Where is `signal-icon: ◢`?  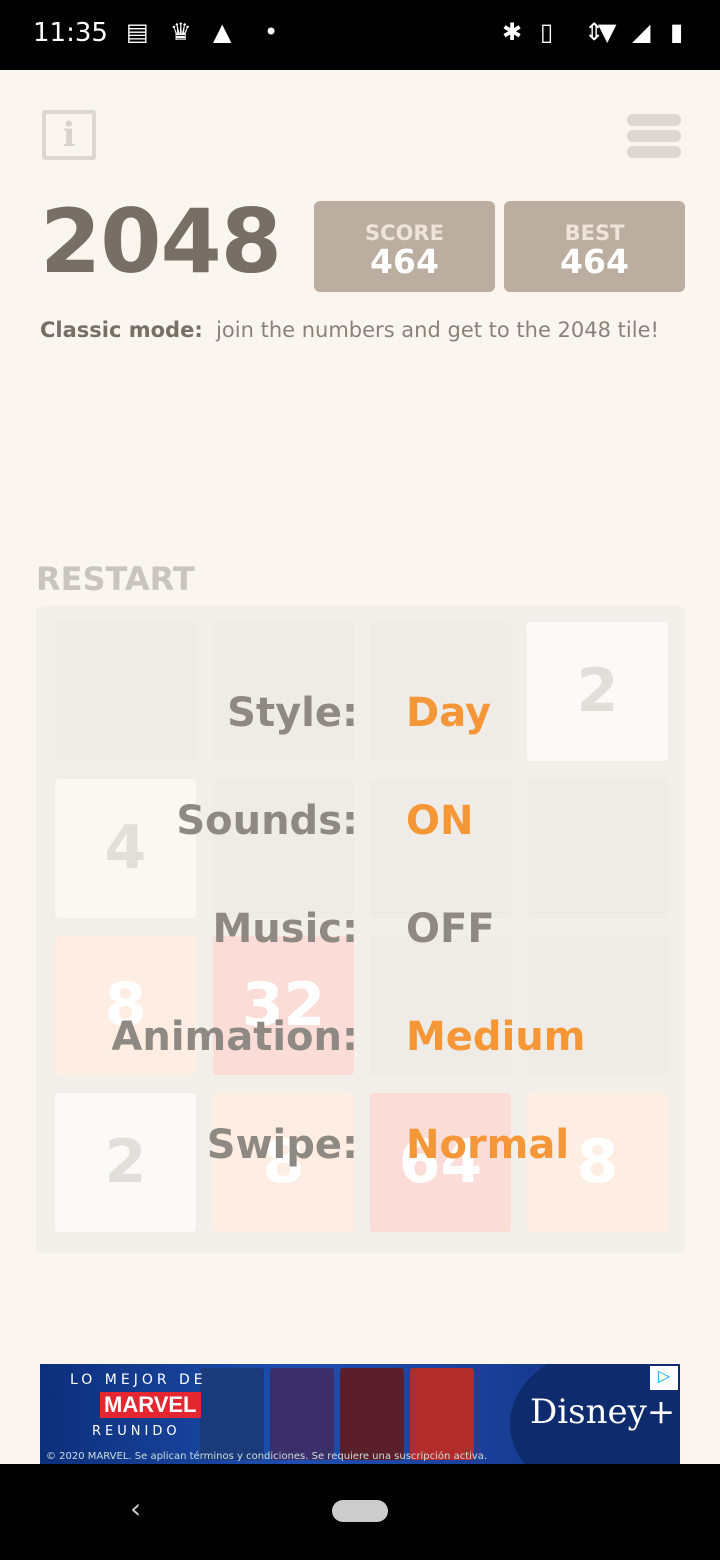 signal-icon: ◢ is located at coordinates (641, 32).